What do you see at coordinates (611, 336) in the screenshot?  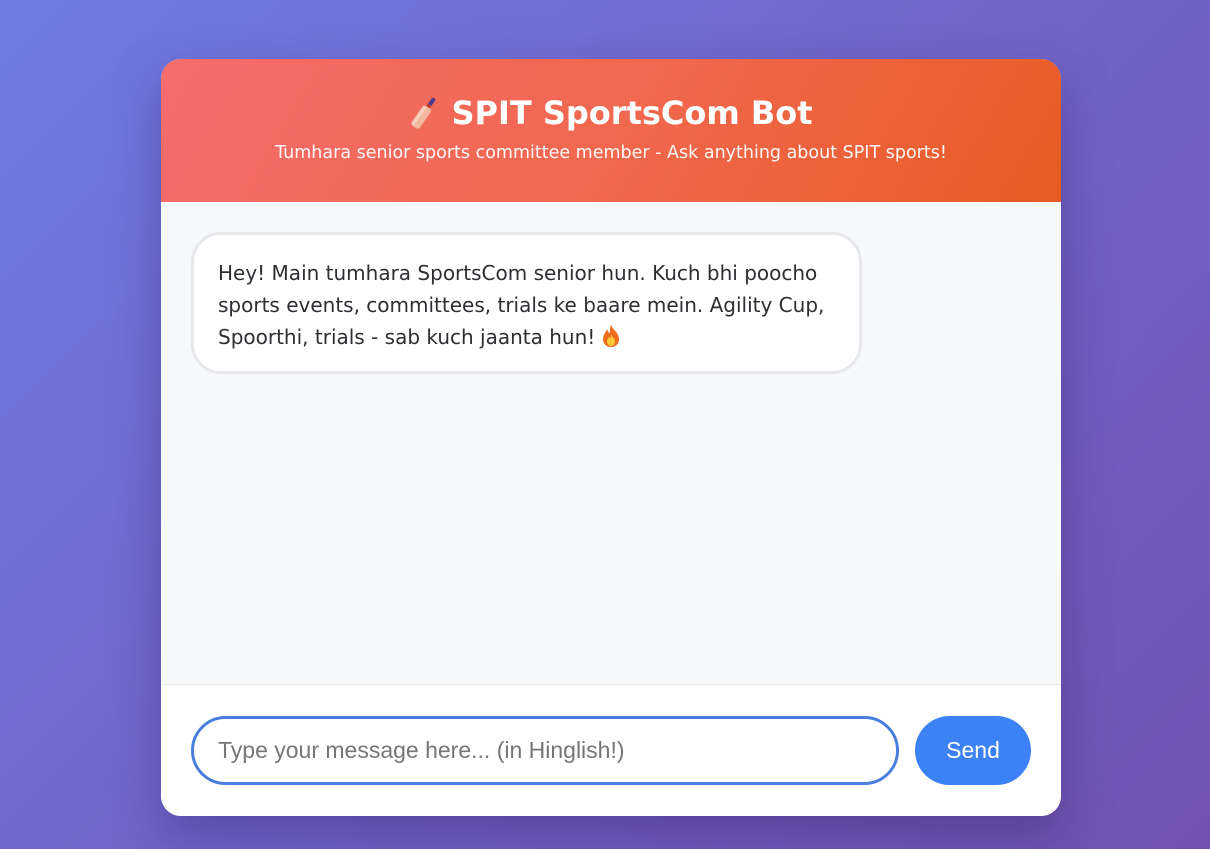 I see `fire-icon` at bounding box center [611, 336].